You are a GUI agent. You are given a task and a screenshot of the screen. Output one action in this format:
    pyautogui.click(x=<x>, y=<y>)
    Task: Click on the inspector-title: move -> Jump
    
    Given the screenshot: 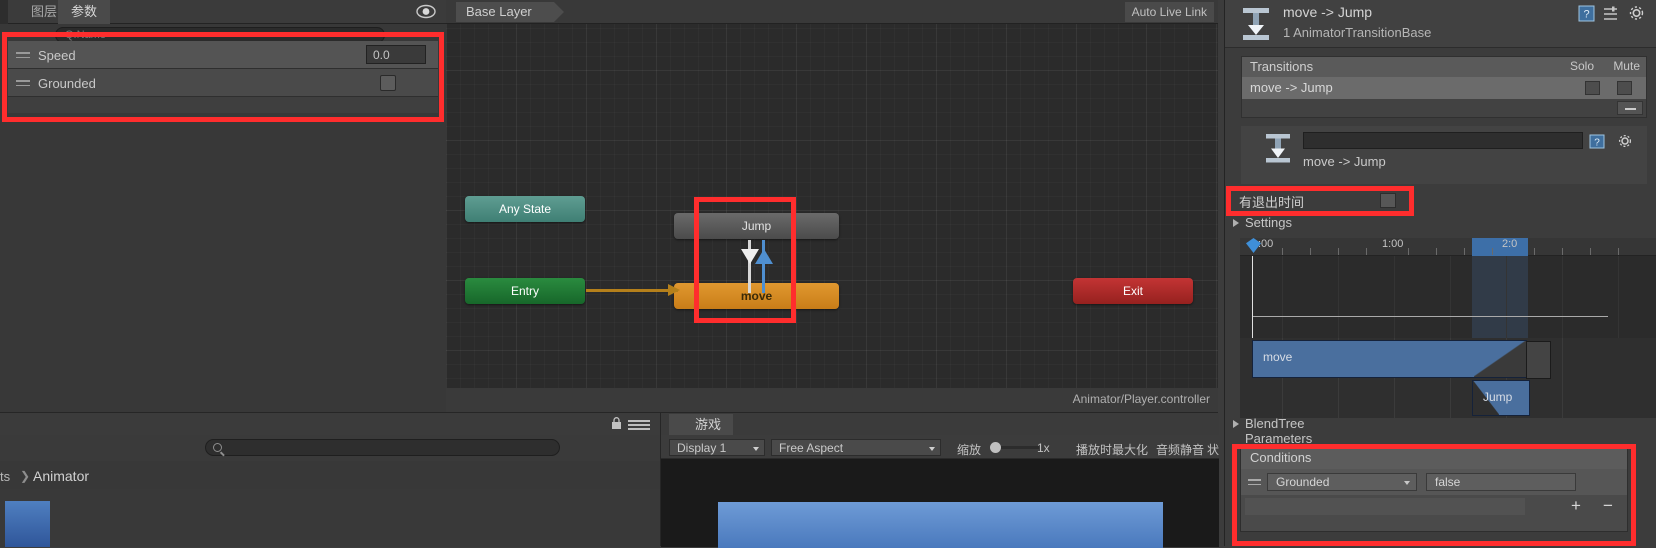 What is the action you would take?
    pyautogui.click(x=1328, y=12)
    